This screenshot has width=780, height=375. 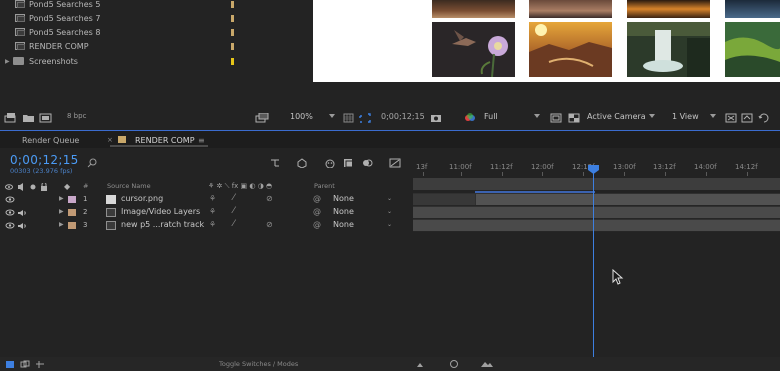 What do you see at coordinates (765, 118) in the screenshot?
I see `reset-exposure-icon` at bounding box center [765, 118].